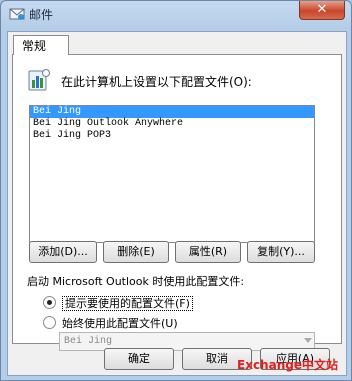 The height and width of the screenshot is (381, 352). I want to click on mail-profiles-icon, so click(39, 80).